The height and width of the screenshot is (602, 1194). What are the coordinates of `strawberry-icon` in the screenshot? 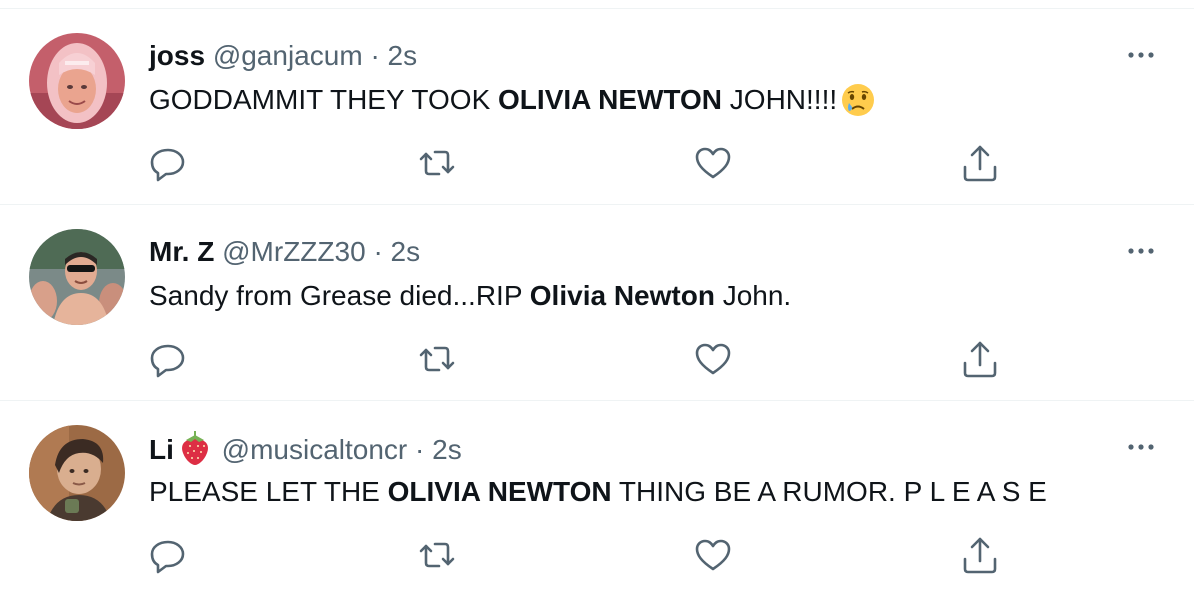 It's located at (195, 452).